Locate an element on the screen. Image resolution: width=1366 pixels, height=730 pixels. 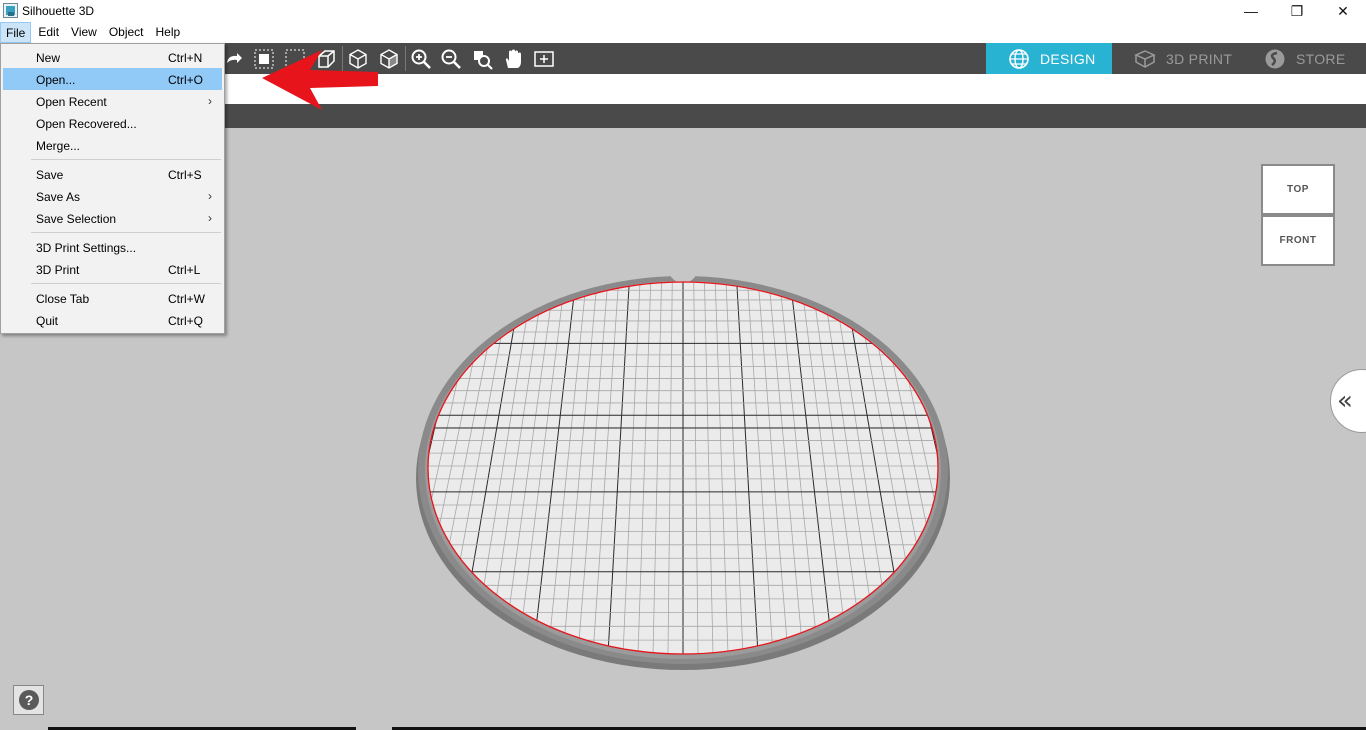
print-box-icon is located at coordinates (1145, 58).